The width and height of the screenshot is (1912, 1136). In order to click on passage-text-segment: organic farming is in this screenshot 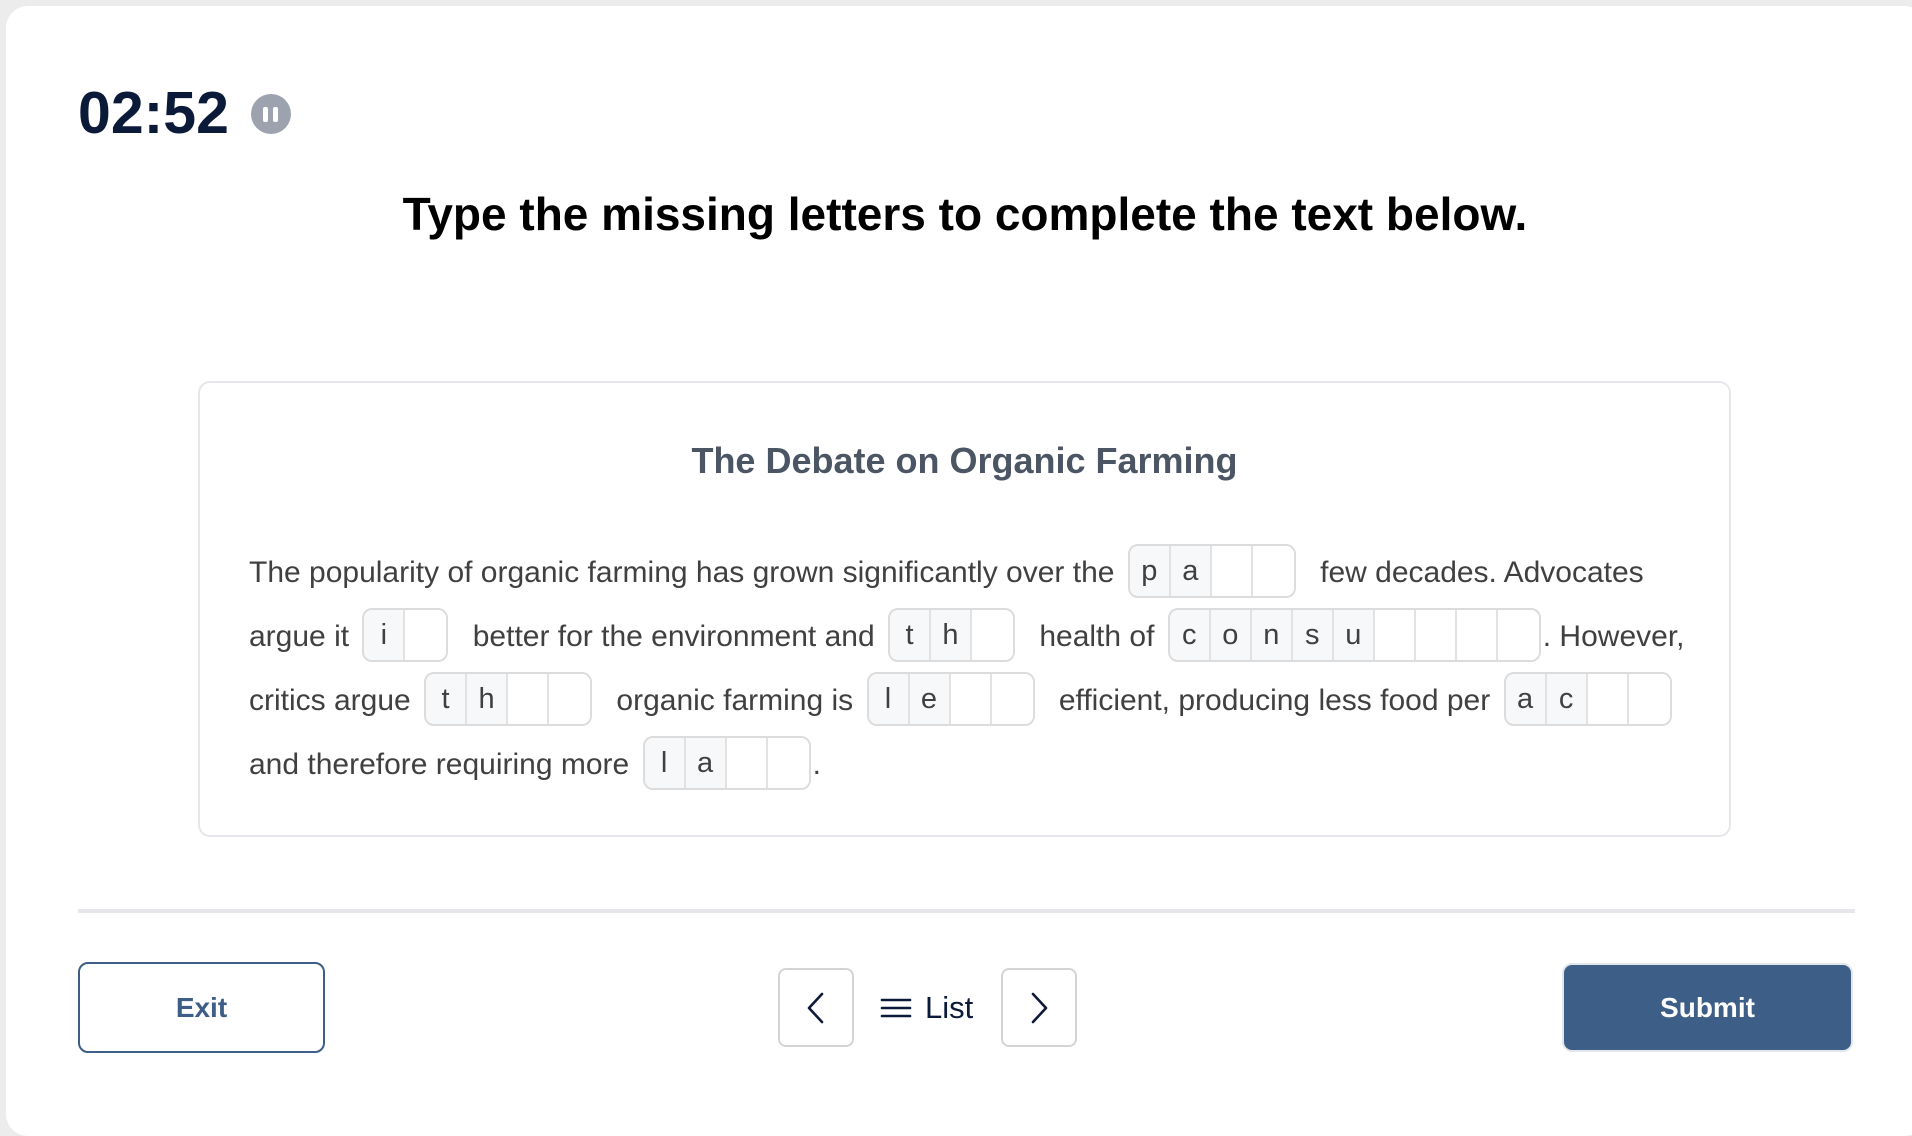, I will do `click(735, 700)`.